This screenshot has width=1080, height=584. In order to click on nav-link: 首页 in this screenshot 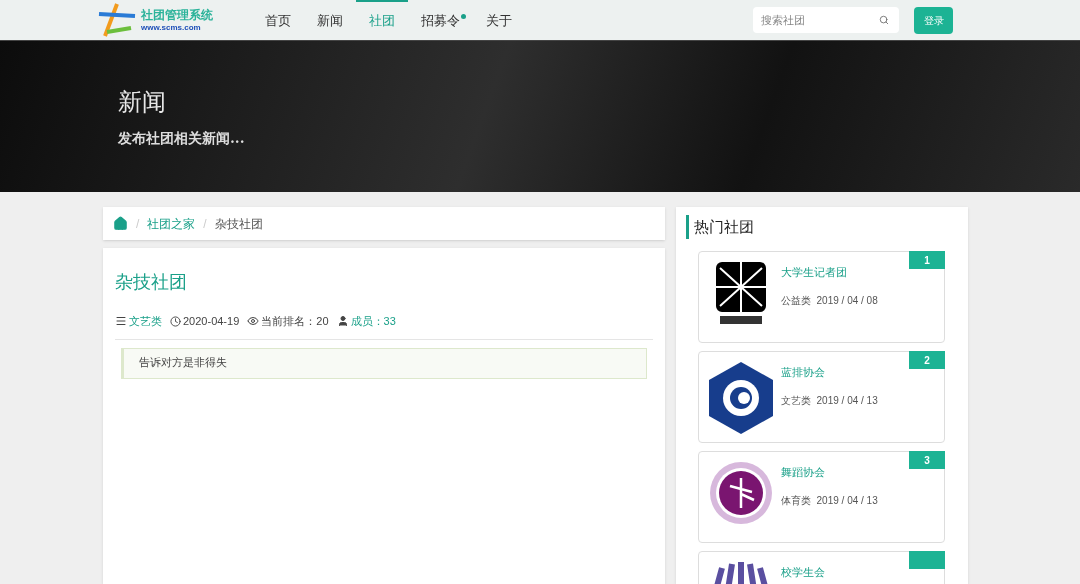, I will do `click(278, 20)`.